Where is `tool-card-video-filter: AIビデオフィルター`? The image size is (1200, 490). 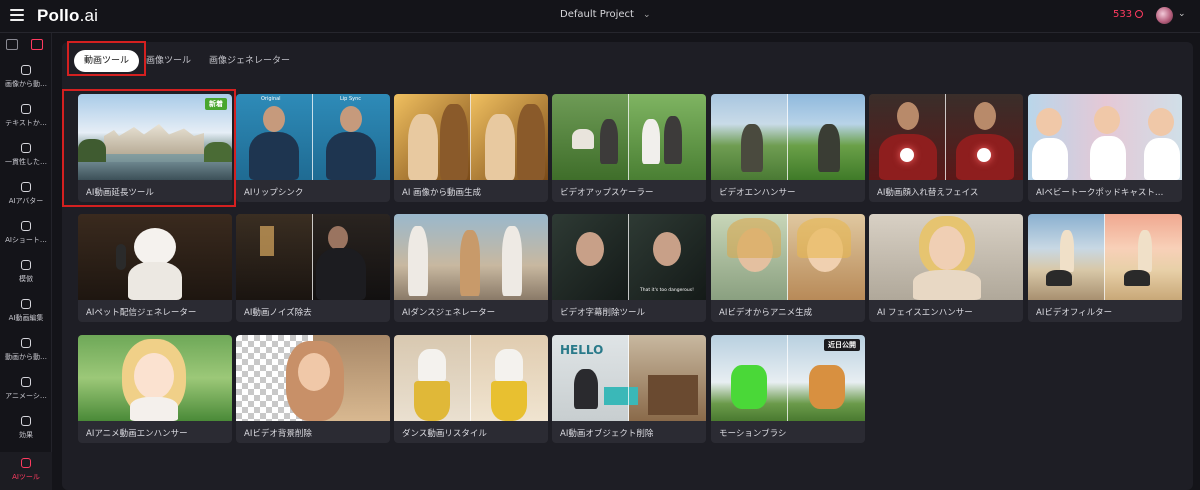 tool-card-video-filter: AIビデオフィルター is located at coordinates (1105, 268).